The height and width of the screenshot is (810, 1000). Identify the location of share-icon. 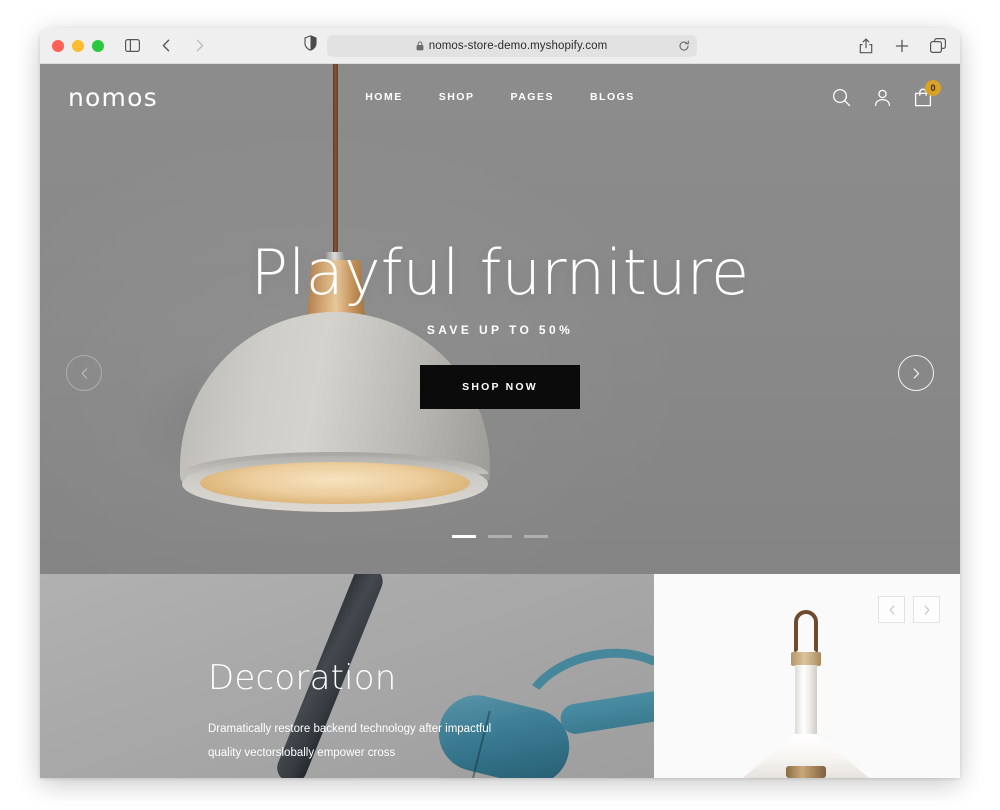
(866, 46).